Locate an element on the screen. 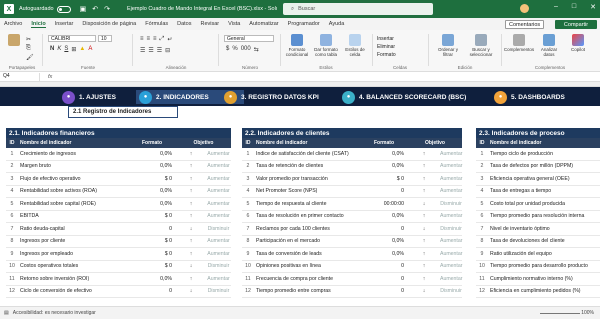 The width and height of the screenshot is (600, 319). align-right-icon: ☰ is located at coordinates (159, 50).